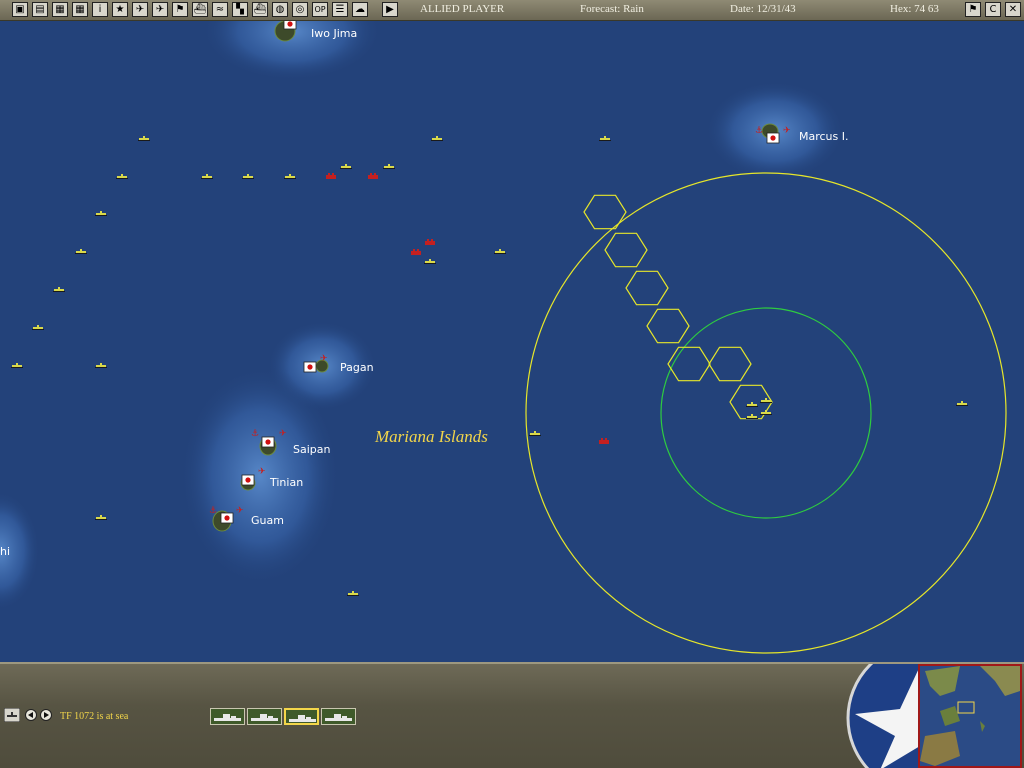 The width and height of the screenshot is (1024, 768). I want to click on forecast-label: Forecast: Rain, so click(612, 9).